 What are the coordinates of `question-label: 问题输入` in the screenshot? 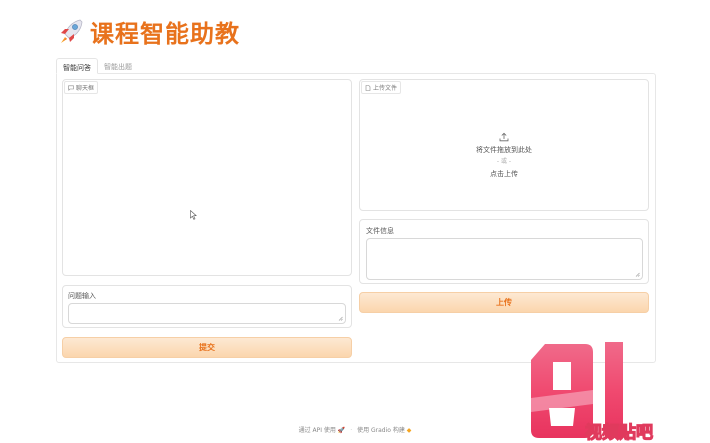 It's located at (82, 296).